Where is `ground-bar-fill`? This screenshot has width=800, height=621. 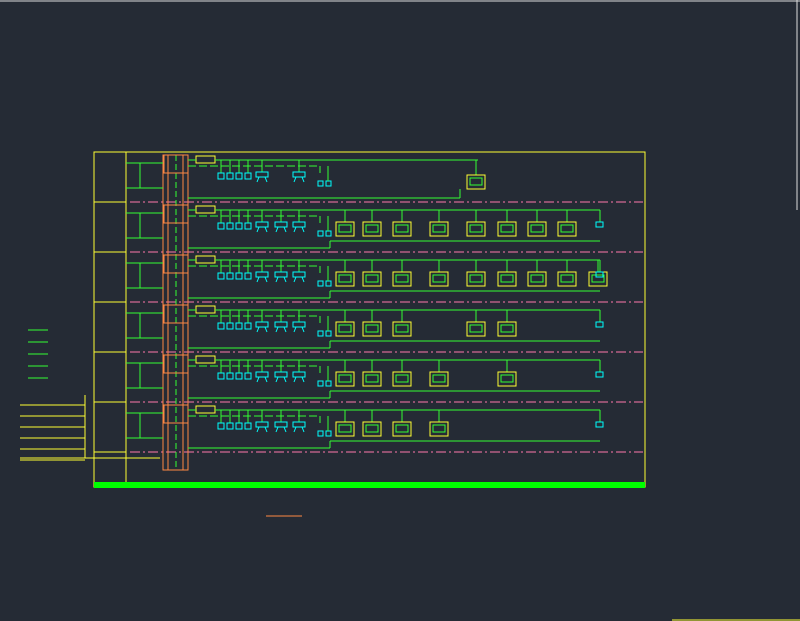
ground-bar-fill is located at coordinates (369, 485).